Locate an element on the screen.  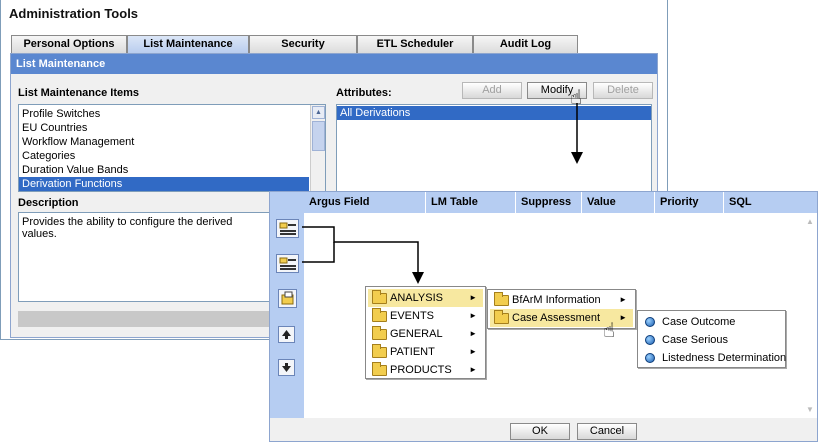
arrow-up-icon is located at coordinates (286, 334).